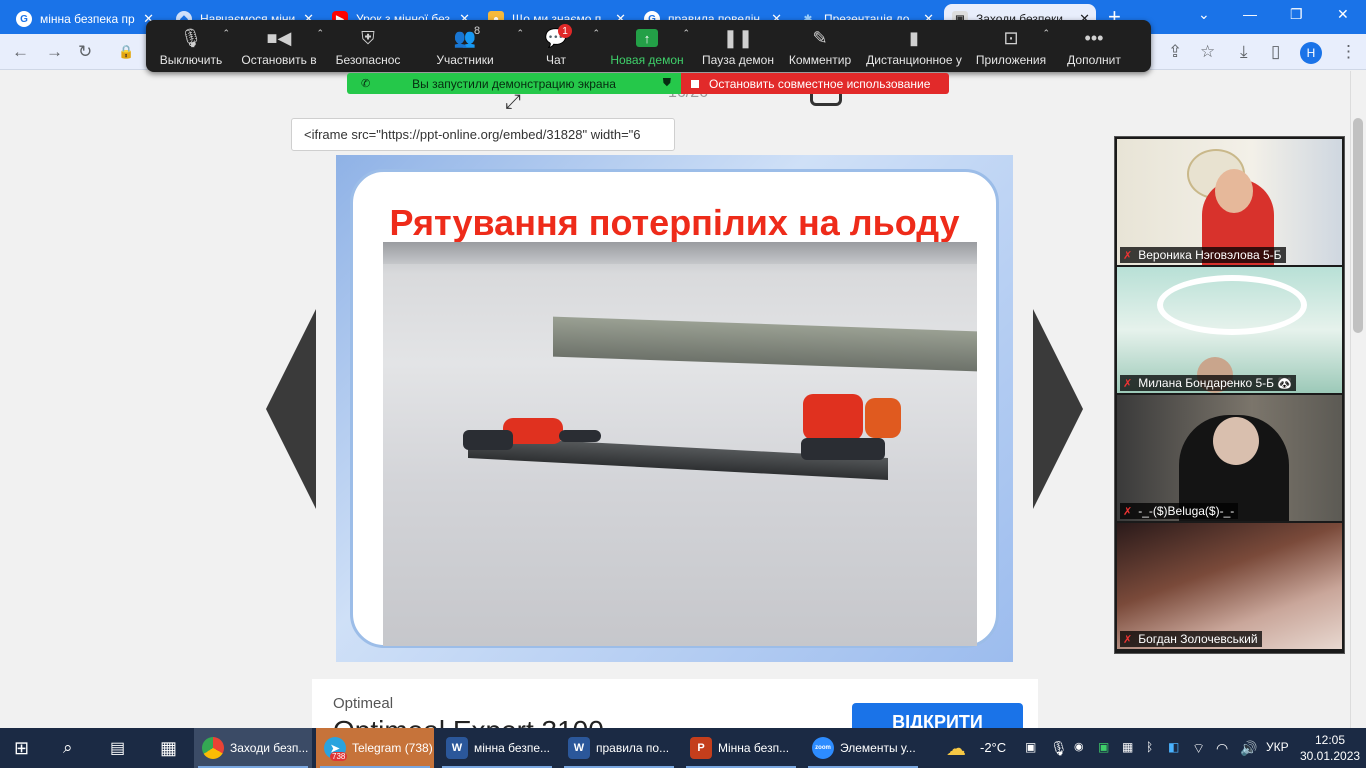  Describe the element at coordinates (1175, 52) in the screenshot. I see `share-icon: ⇪` at that location.